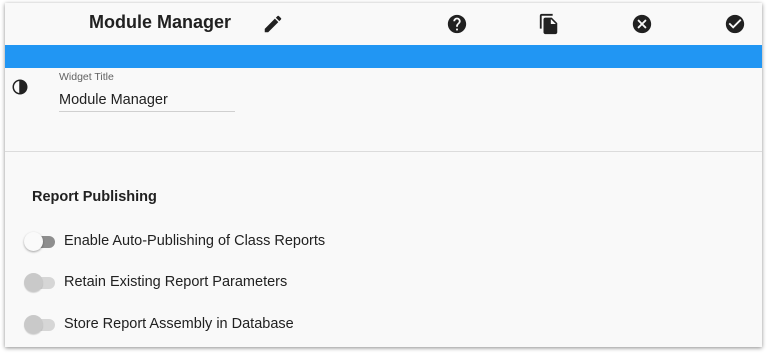 This screenshot has width=768, height=356. I want to click on store-assembly-label: Store Report Assembly in Database, so click(179, 324).